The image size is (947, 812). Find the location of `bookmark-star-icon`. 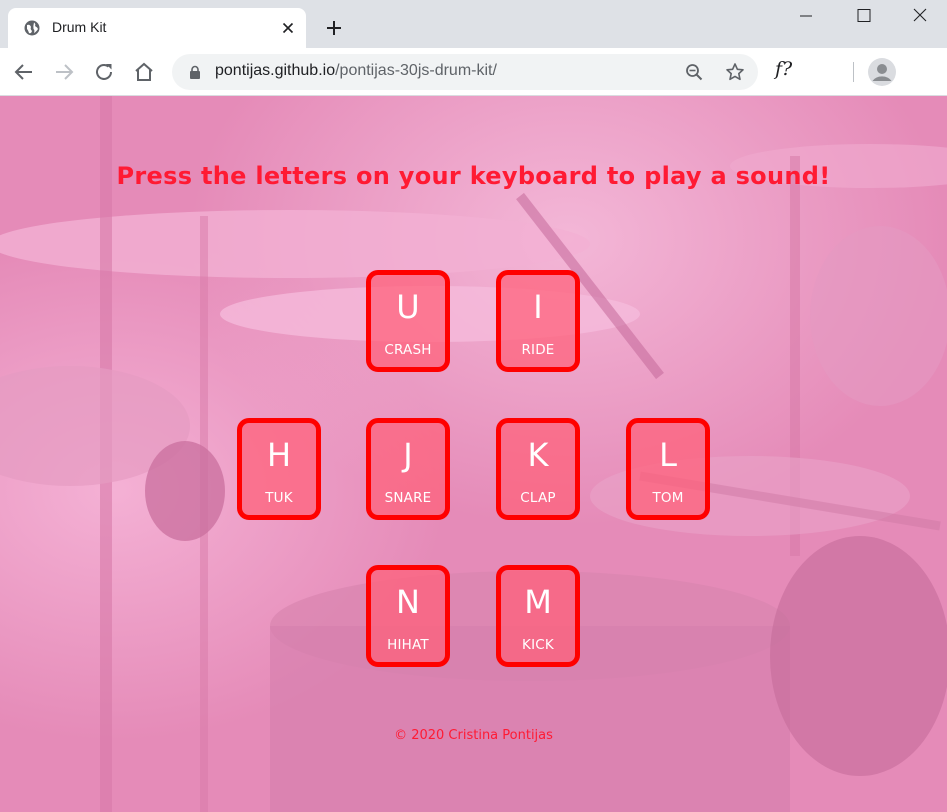

bookmark-star-icon is located at coordinates (735, 72).